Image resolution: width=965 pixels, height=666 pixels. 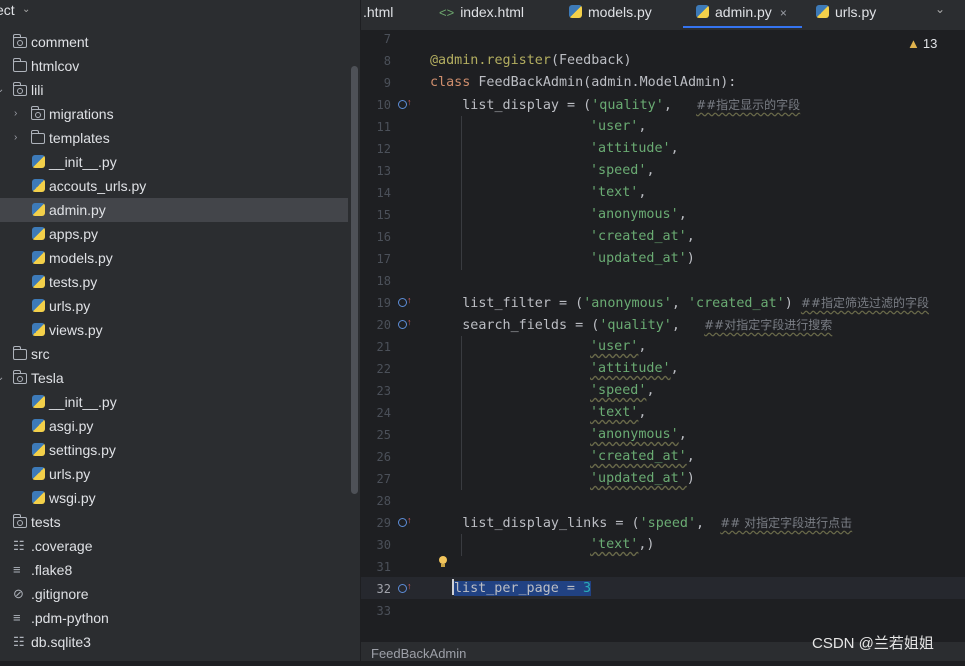 I want to click on code-line-27: 'updated_at'), so click(x=642, y=478).